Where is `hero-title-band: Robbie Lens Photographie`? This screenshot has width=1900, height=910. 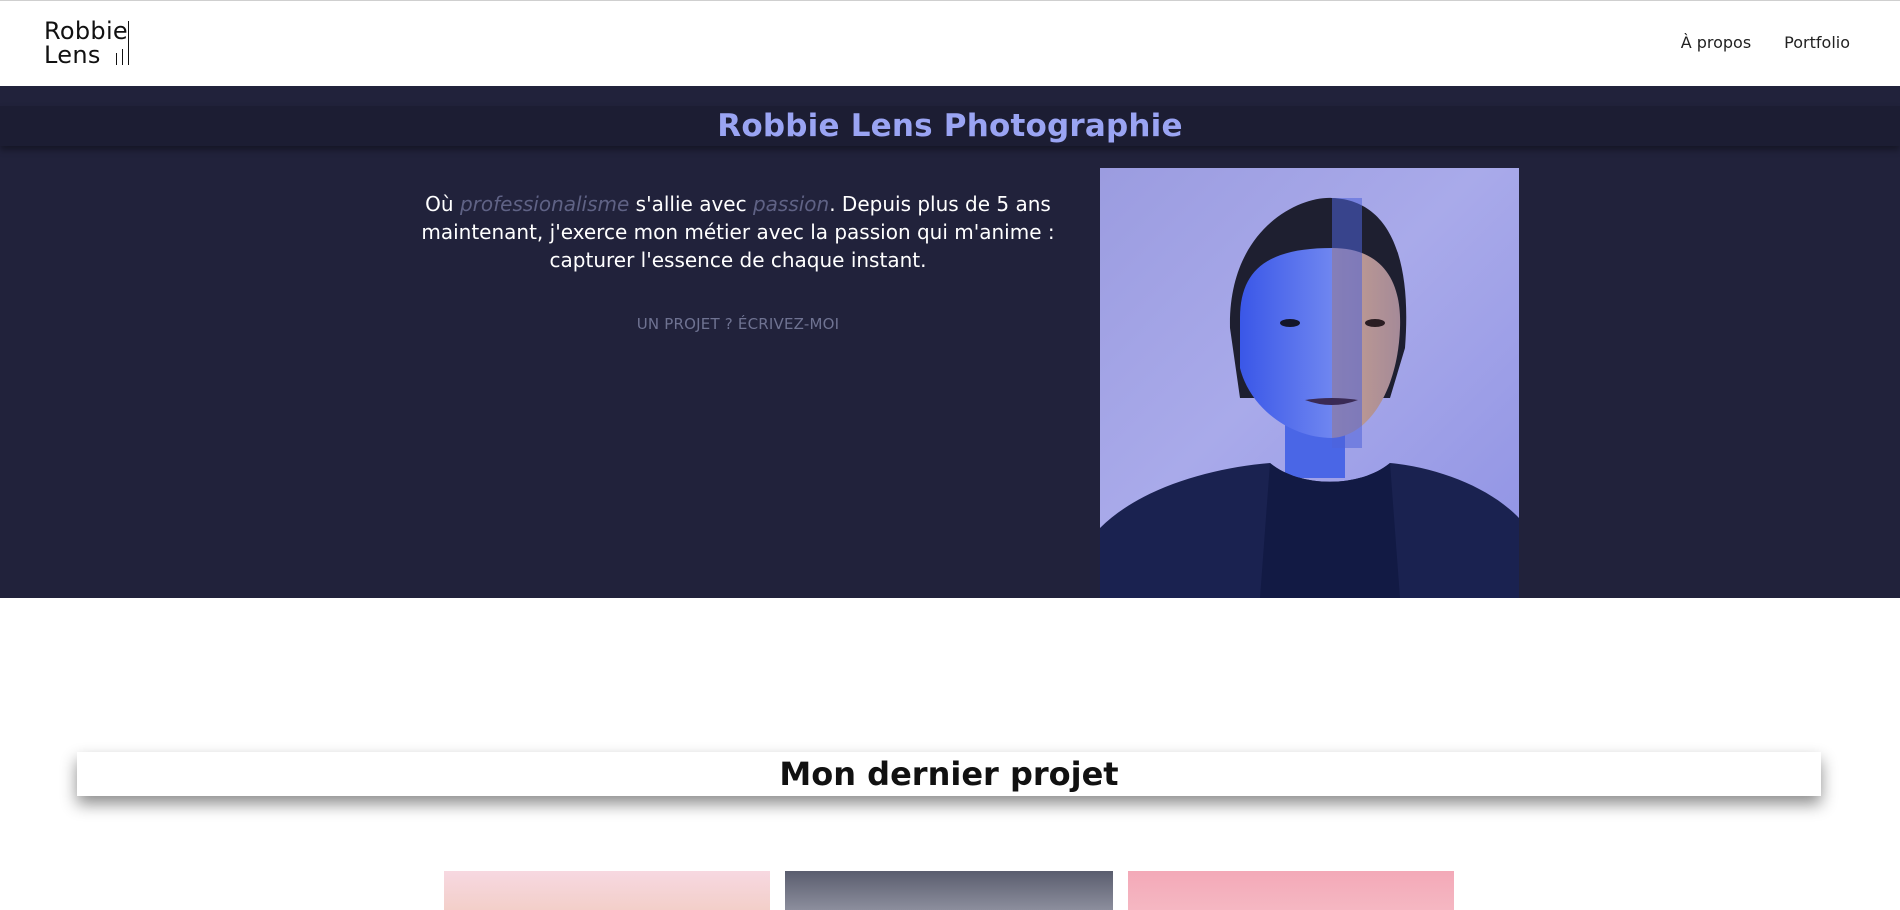 hero-title-band: Robbie Lens Photographie is located at coordinates (950, 126).